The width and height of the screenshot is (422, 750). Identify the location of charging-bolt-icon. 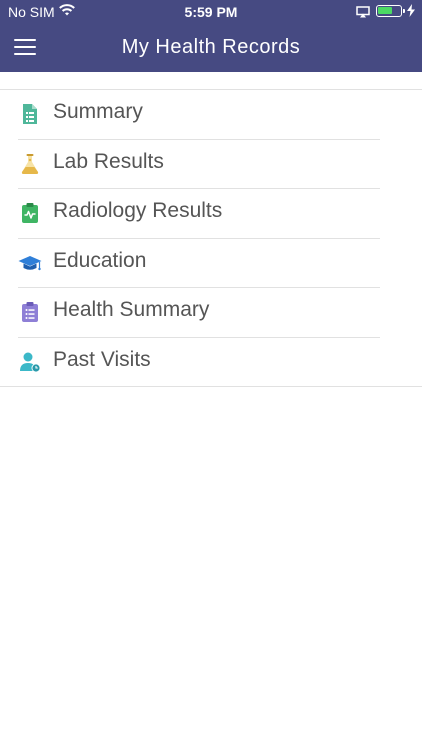
(411, 12).